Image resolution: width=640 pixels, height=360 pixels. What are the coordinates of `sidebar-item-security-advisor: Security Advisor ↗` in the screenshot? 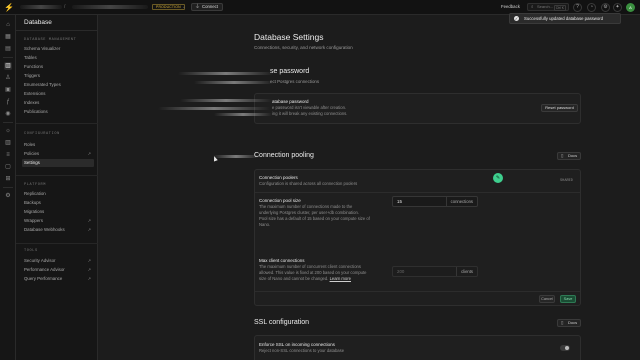 It's located at (58, 261).